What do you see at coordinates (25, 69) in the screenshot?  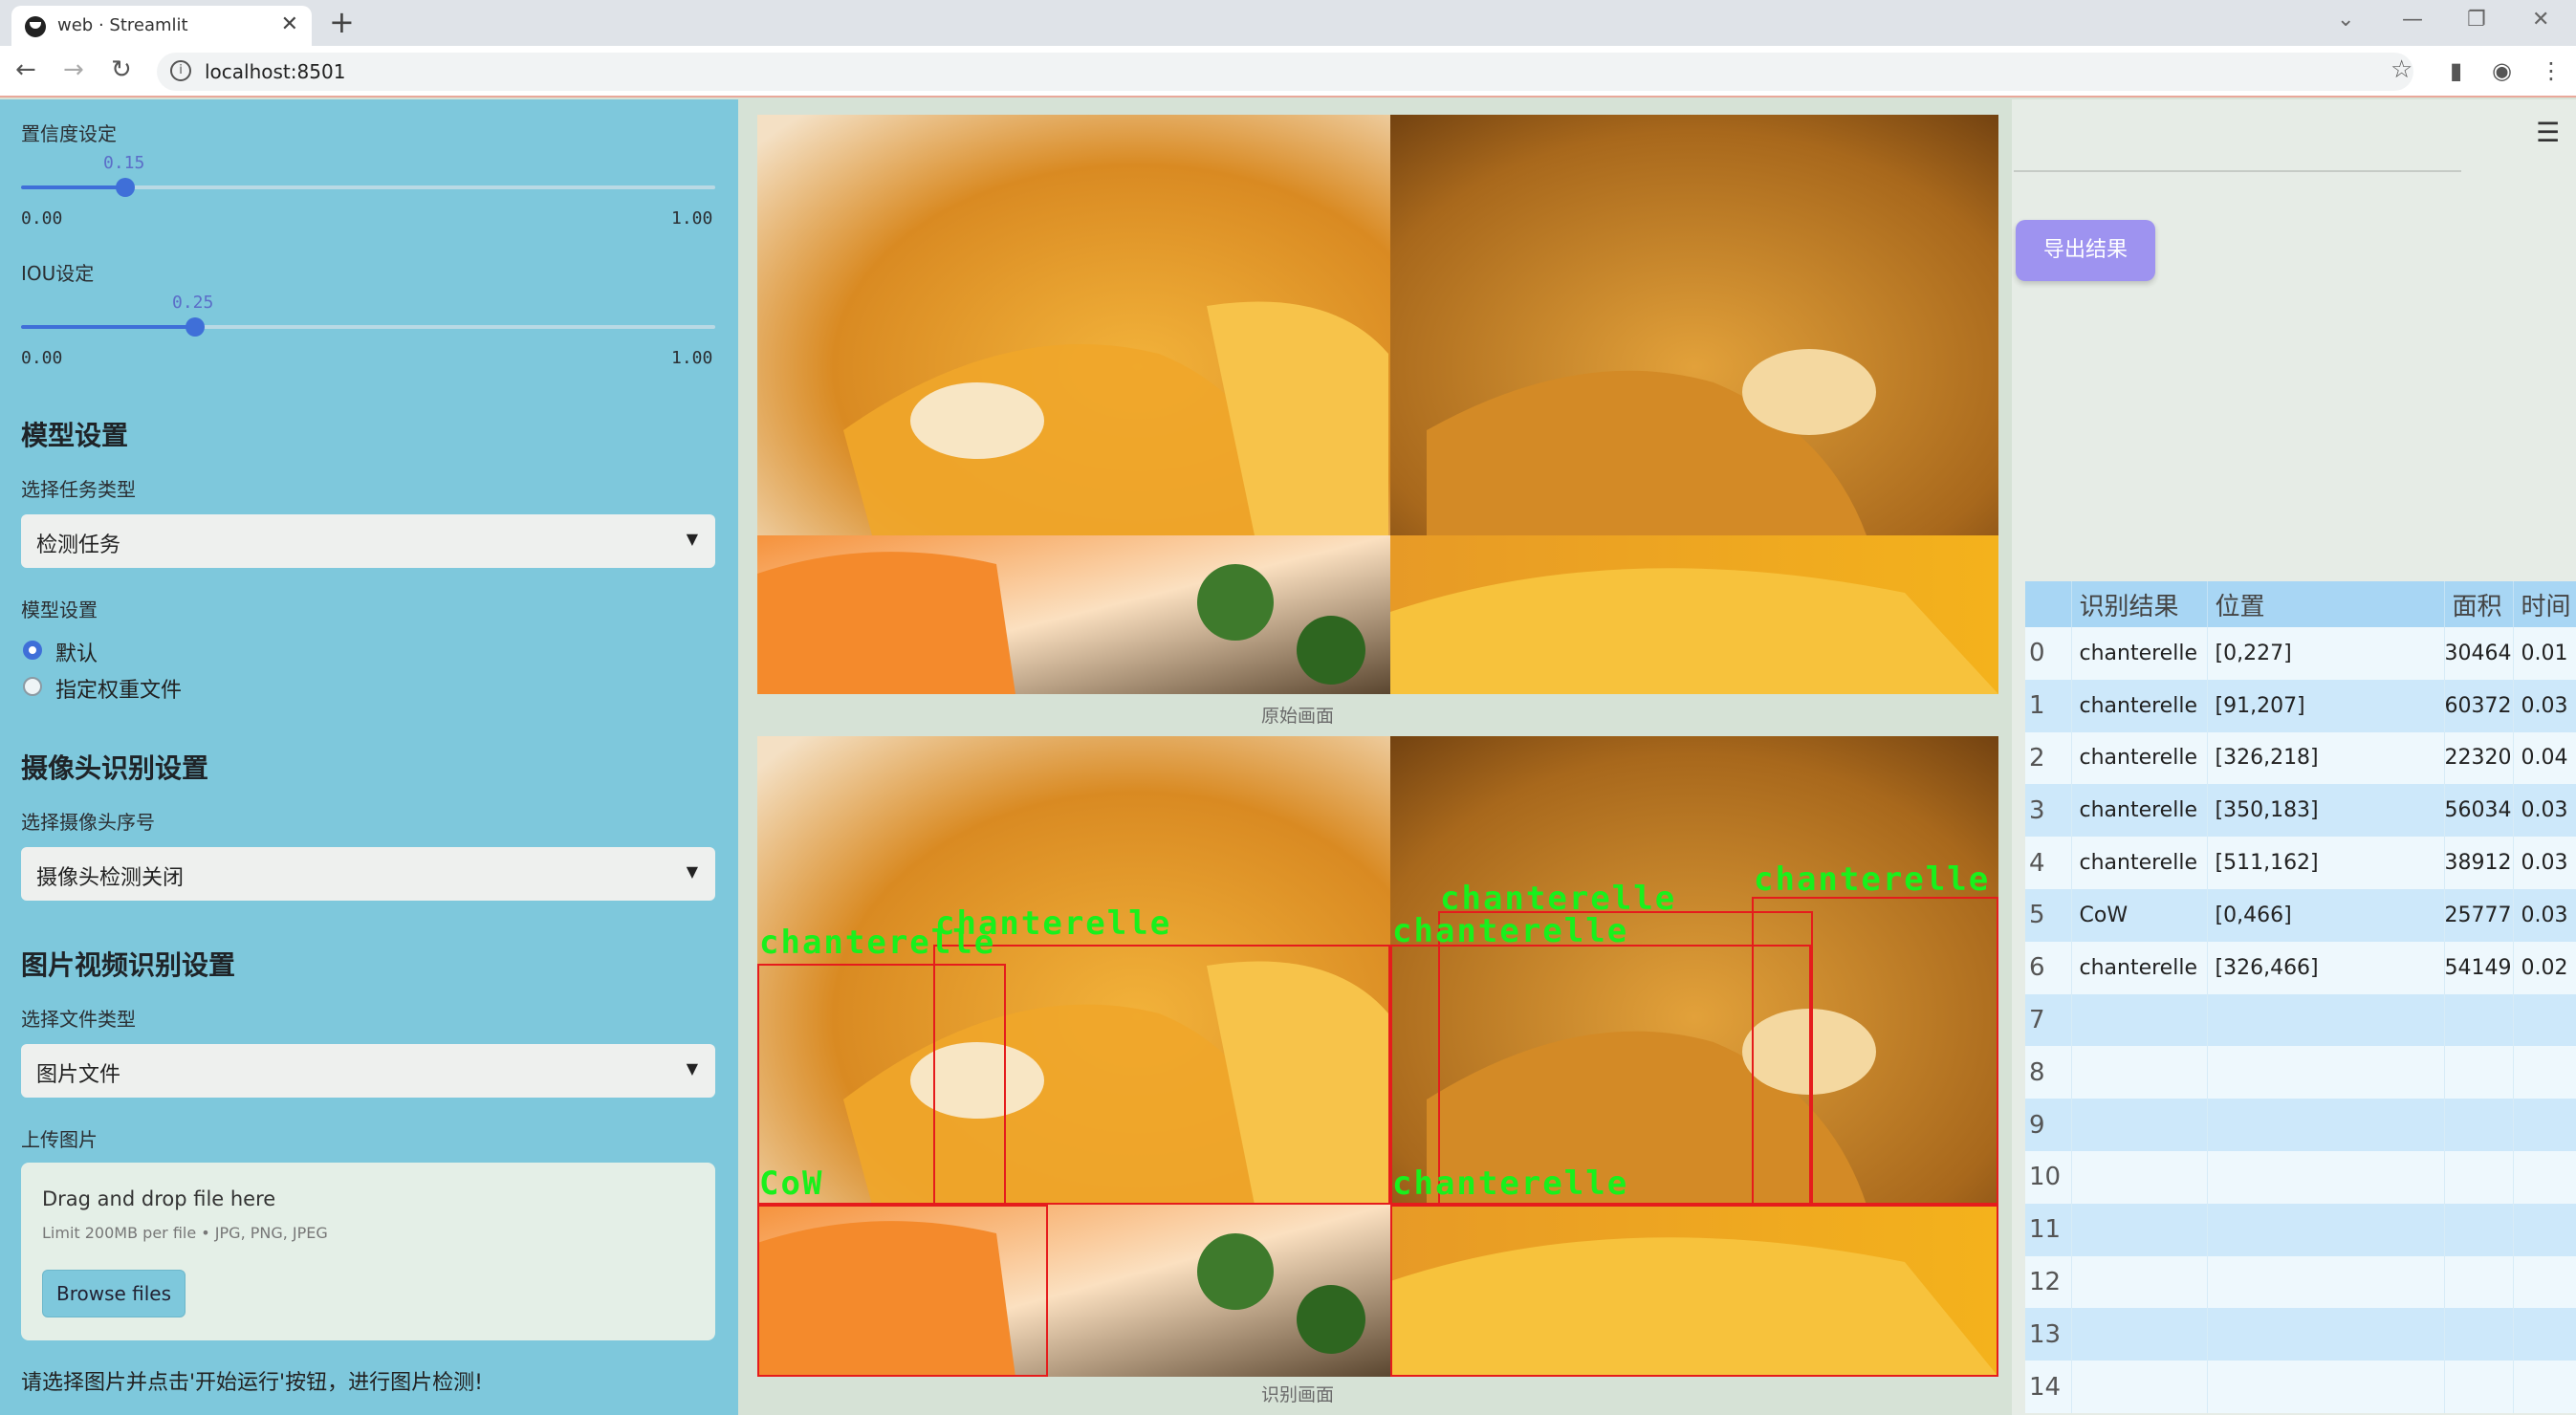 I see `back-icon: ←` at bounding box center [25, 69].